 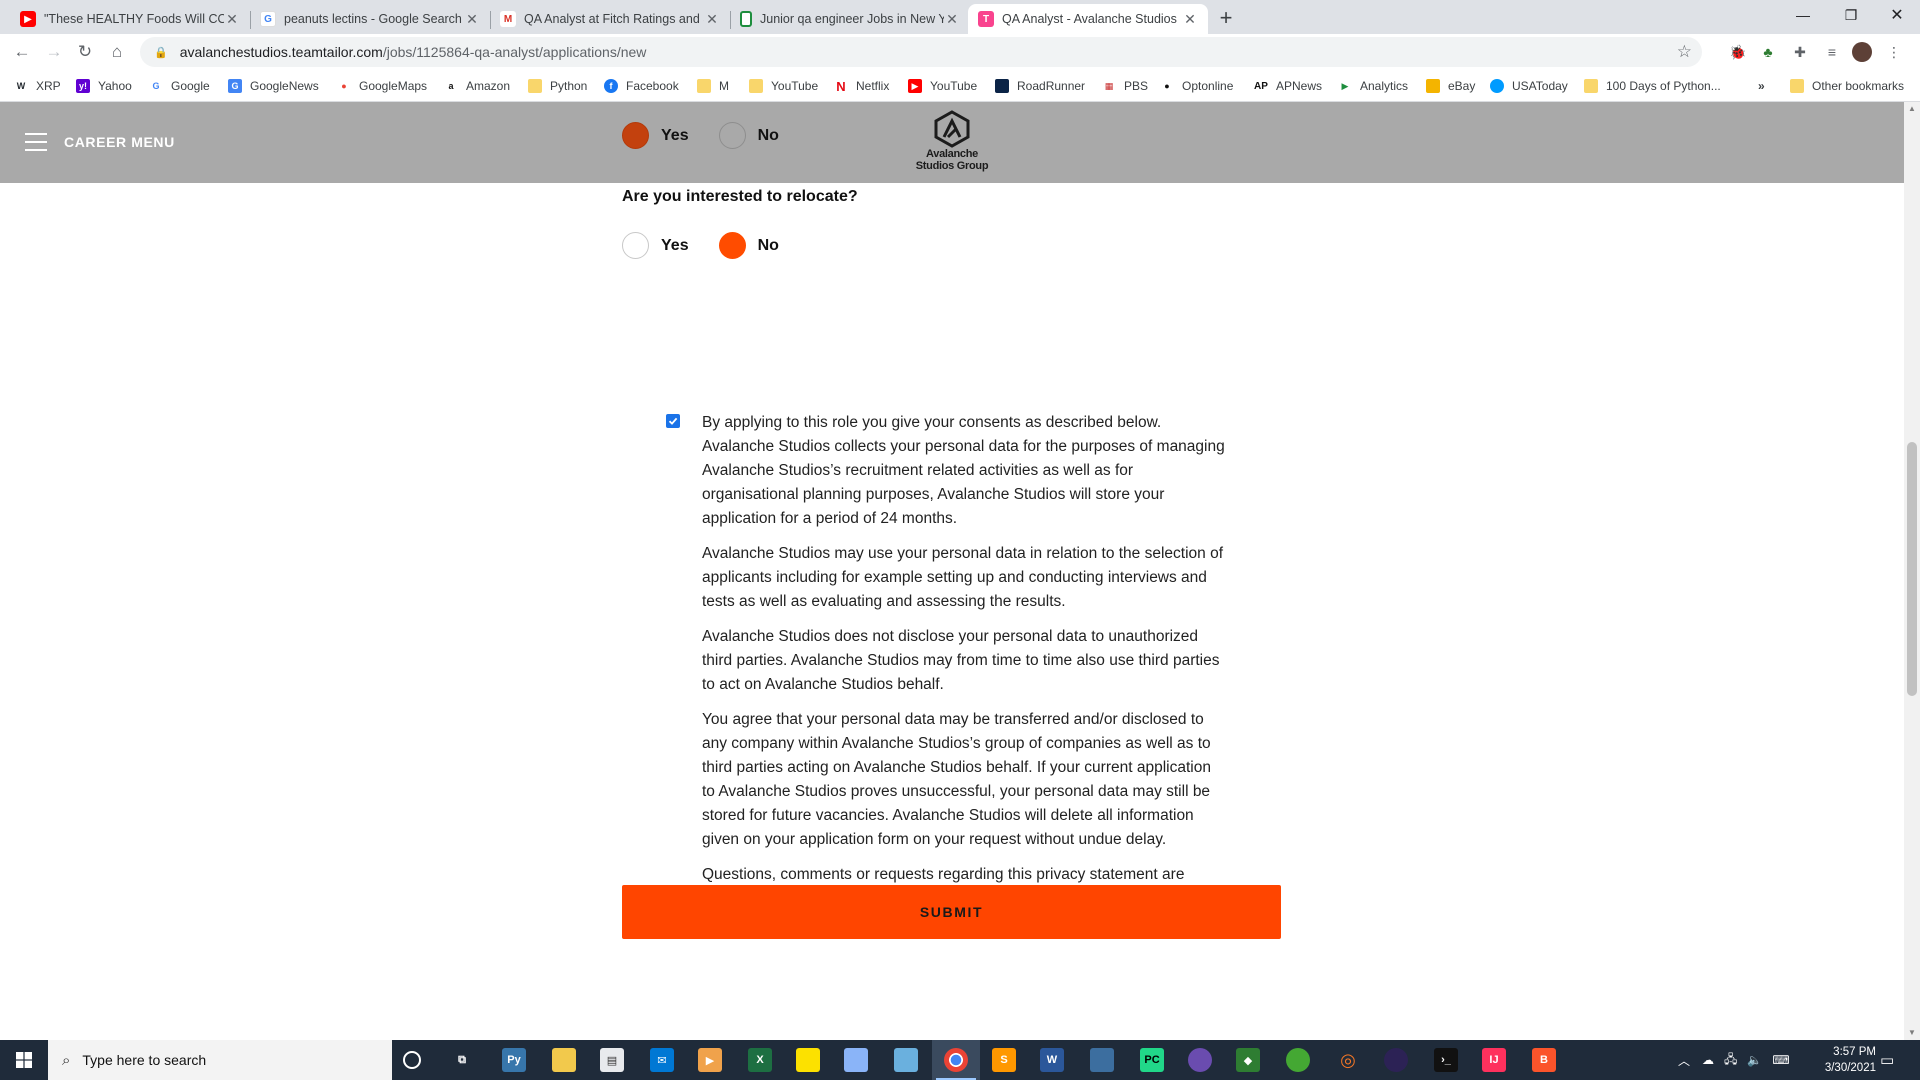 What do you see at coordinates (710, 1060) in the screenshot?
I see `media-player-icon: ▶` at bounding box center [710, 1060].